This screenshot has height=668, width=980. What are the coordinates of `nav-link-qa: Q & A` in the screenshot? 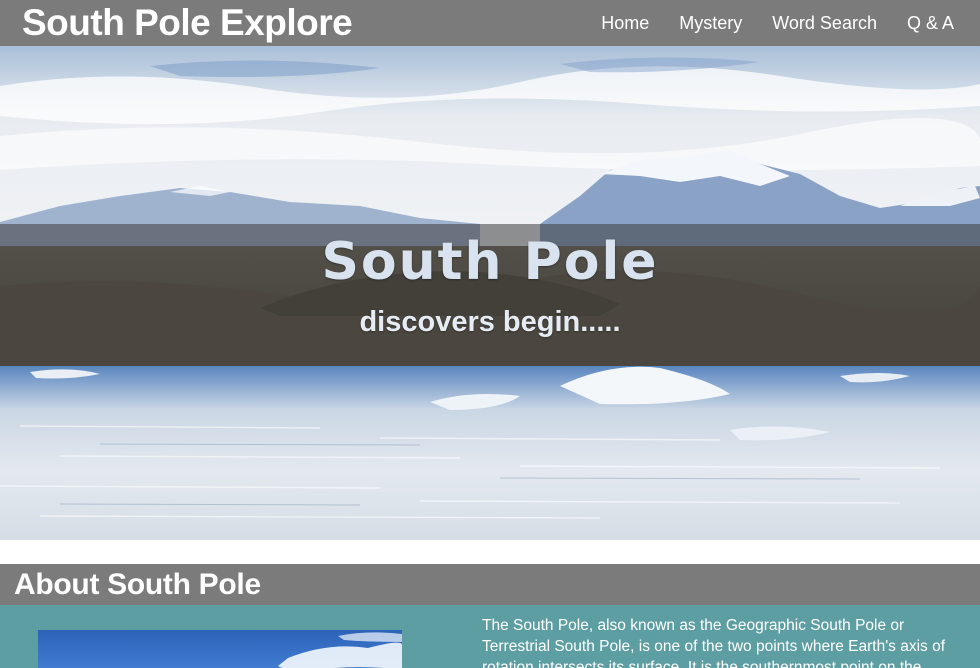 It's located at (930, 23).